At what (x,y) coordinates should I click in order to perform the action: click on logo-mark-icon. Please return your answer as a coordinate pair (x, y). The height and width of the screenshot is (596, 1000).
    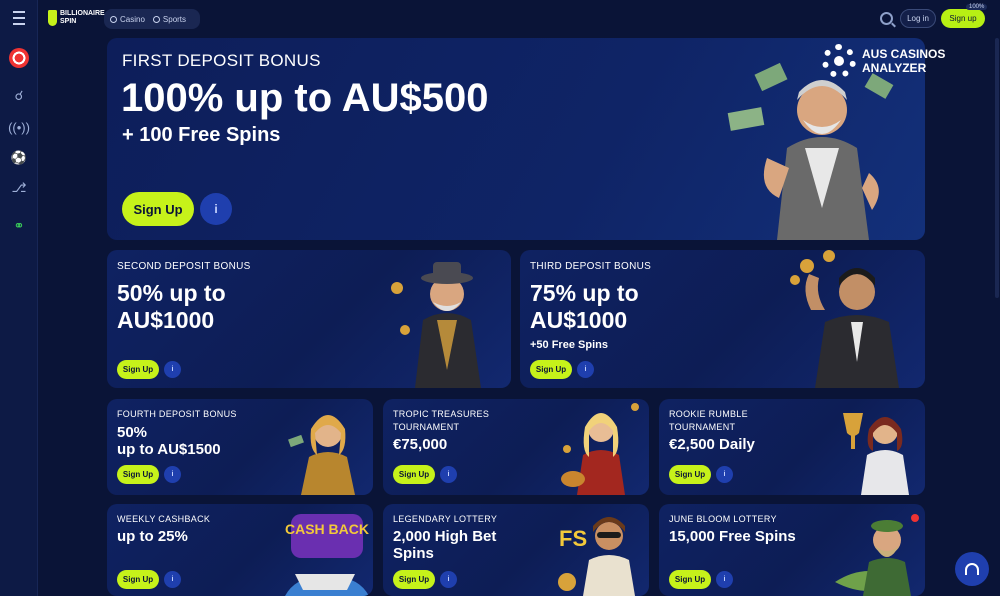
    Looking at the image, I should click on (52, 18).